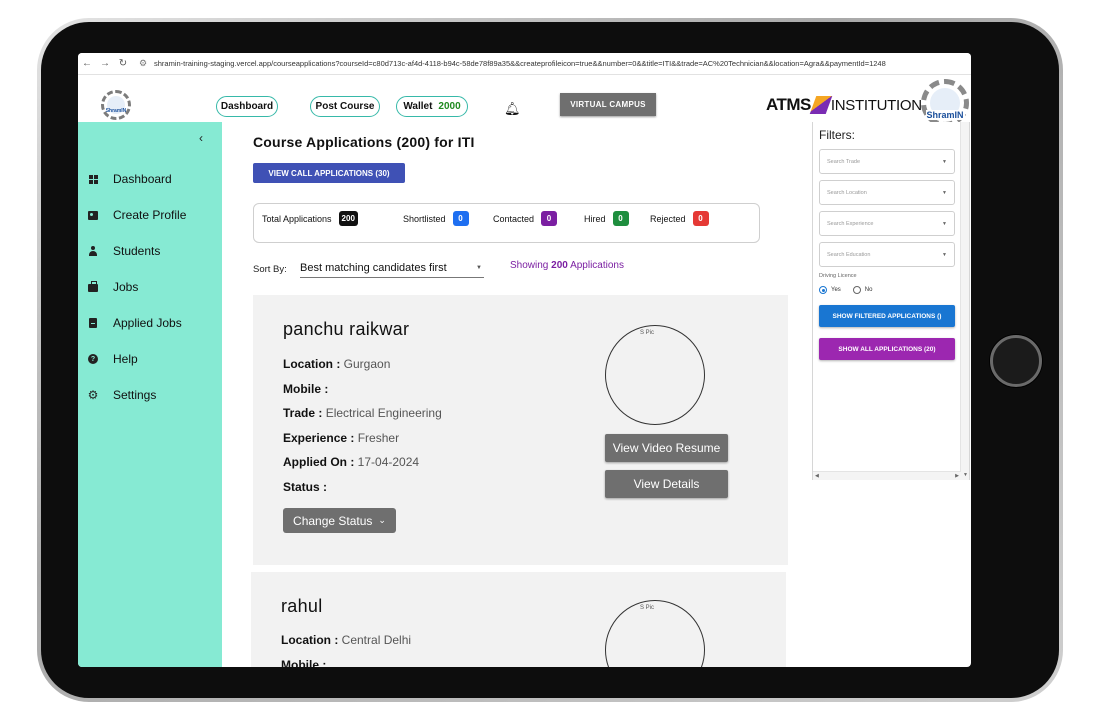 This screenshot has width=1100, height=720. I want to click on chevron-left-icon: ‹, so click(201, 138).